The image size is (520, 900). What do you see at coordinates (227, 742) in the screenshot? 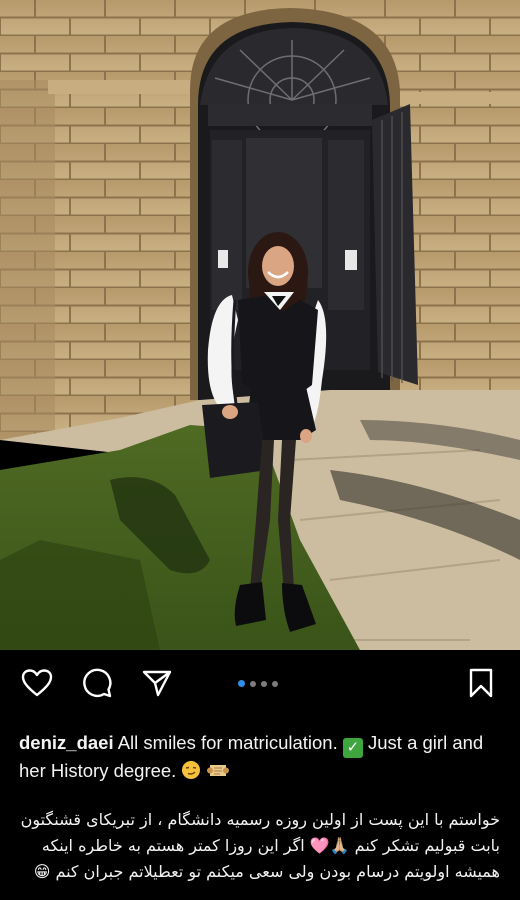
I see `caption-text-1: All smiles for matriculation.` at bounding box center [227, 742].